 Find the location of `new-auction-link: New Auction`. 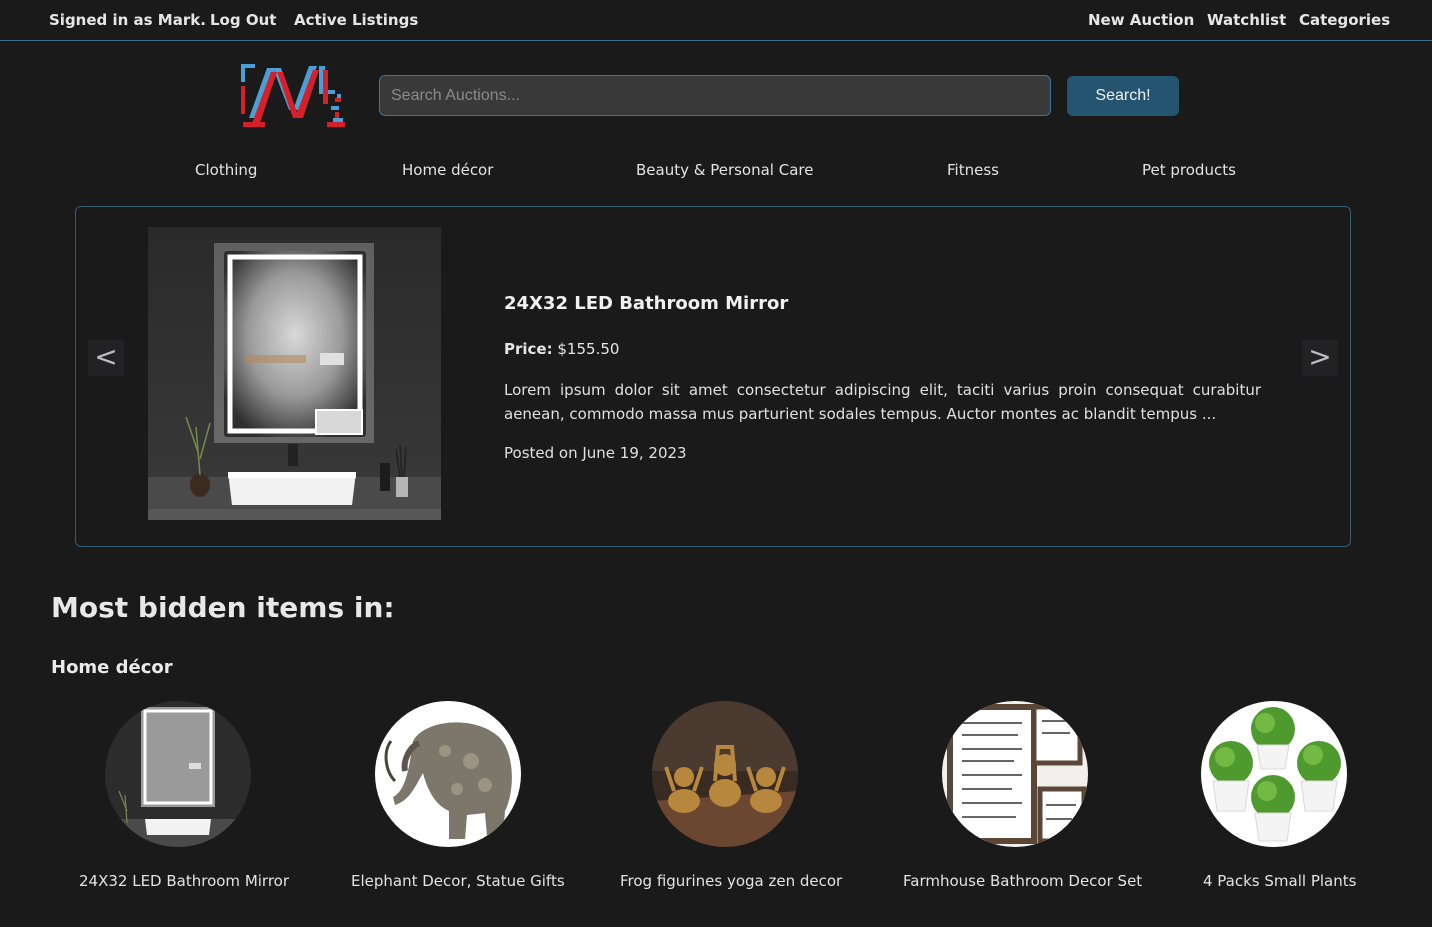

new-auction-link: New Auction is located at coordinates (1141, 20).